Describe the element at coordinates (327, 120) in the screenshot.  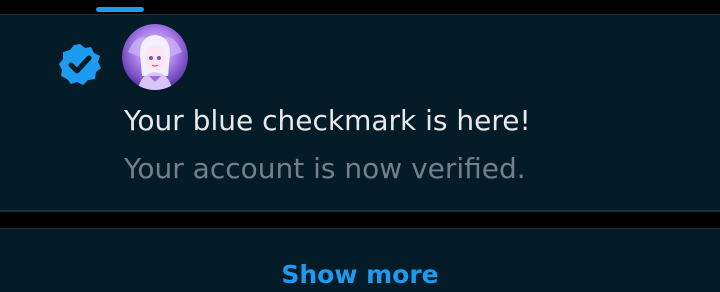
I see `notification-title: Your blue checkmark is here!` at that location.